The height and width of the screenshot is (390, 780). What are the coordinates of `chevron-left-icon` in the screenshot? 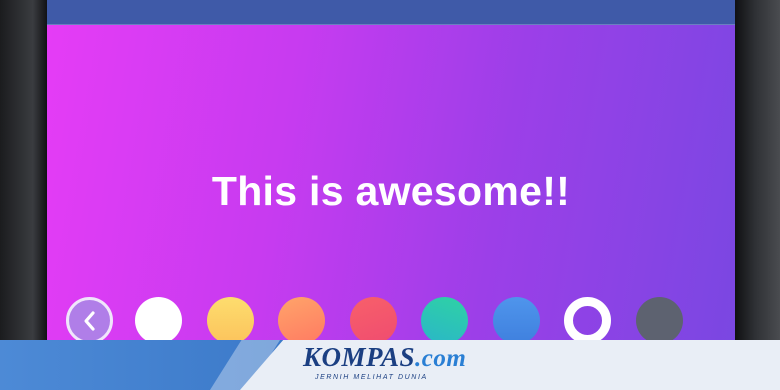 It's located at (89, 320).